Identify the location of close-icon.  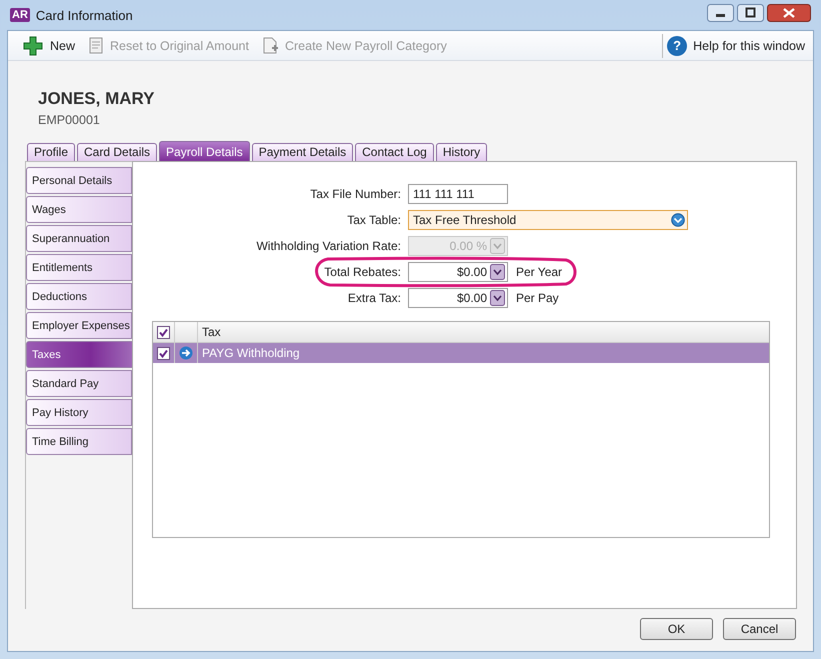
(789, 13).